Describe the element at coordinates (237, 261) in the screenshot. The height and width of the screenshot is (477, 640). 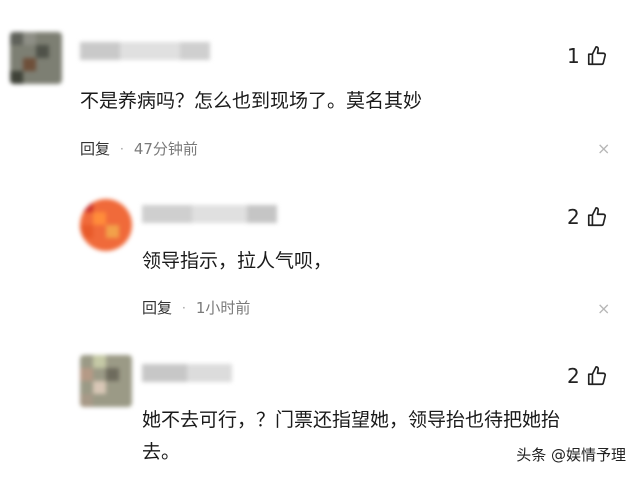
I see `comment-text: 领导指示，拉人气呗，` at that location.